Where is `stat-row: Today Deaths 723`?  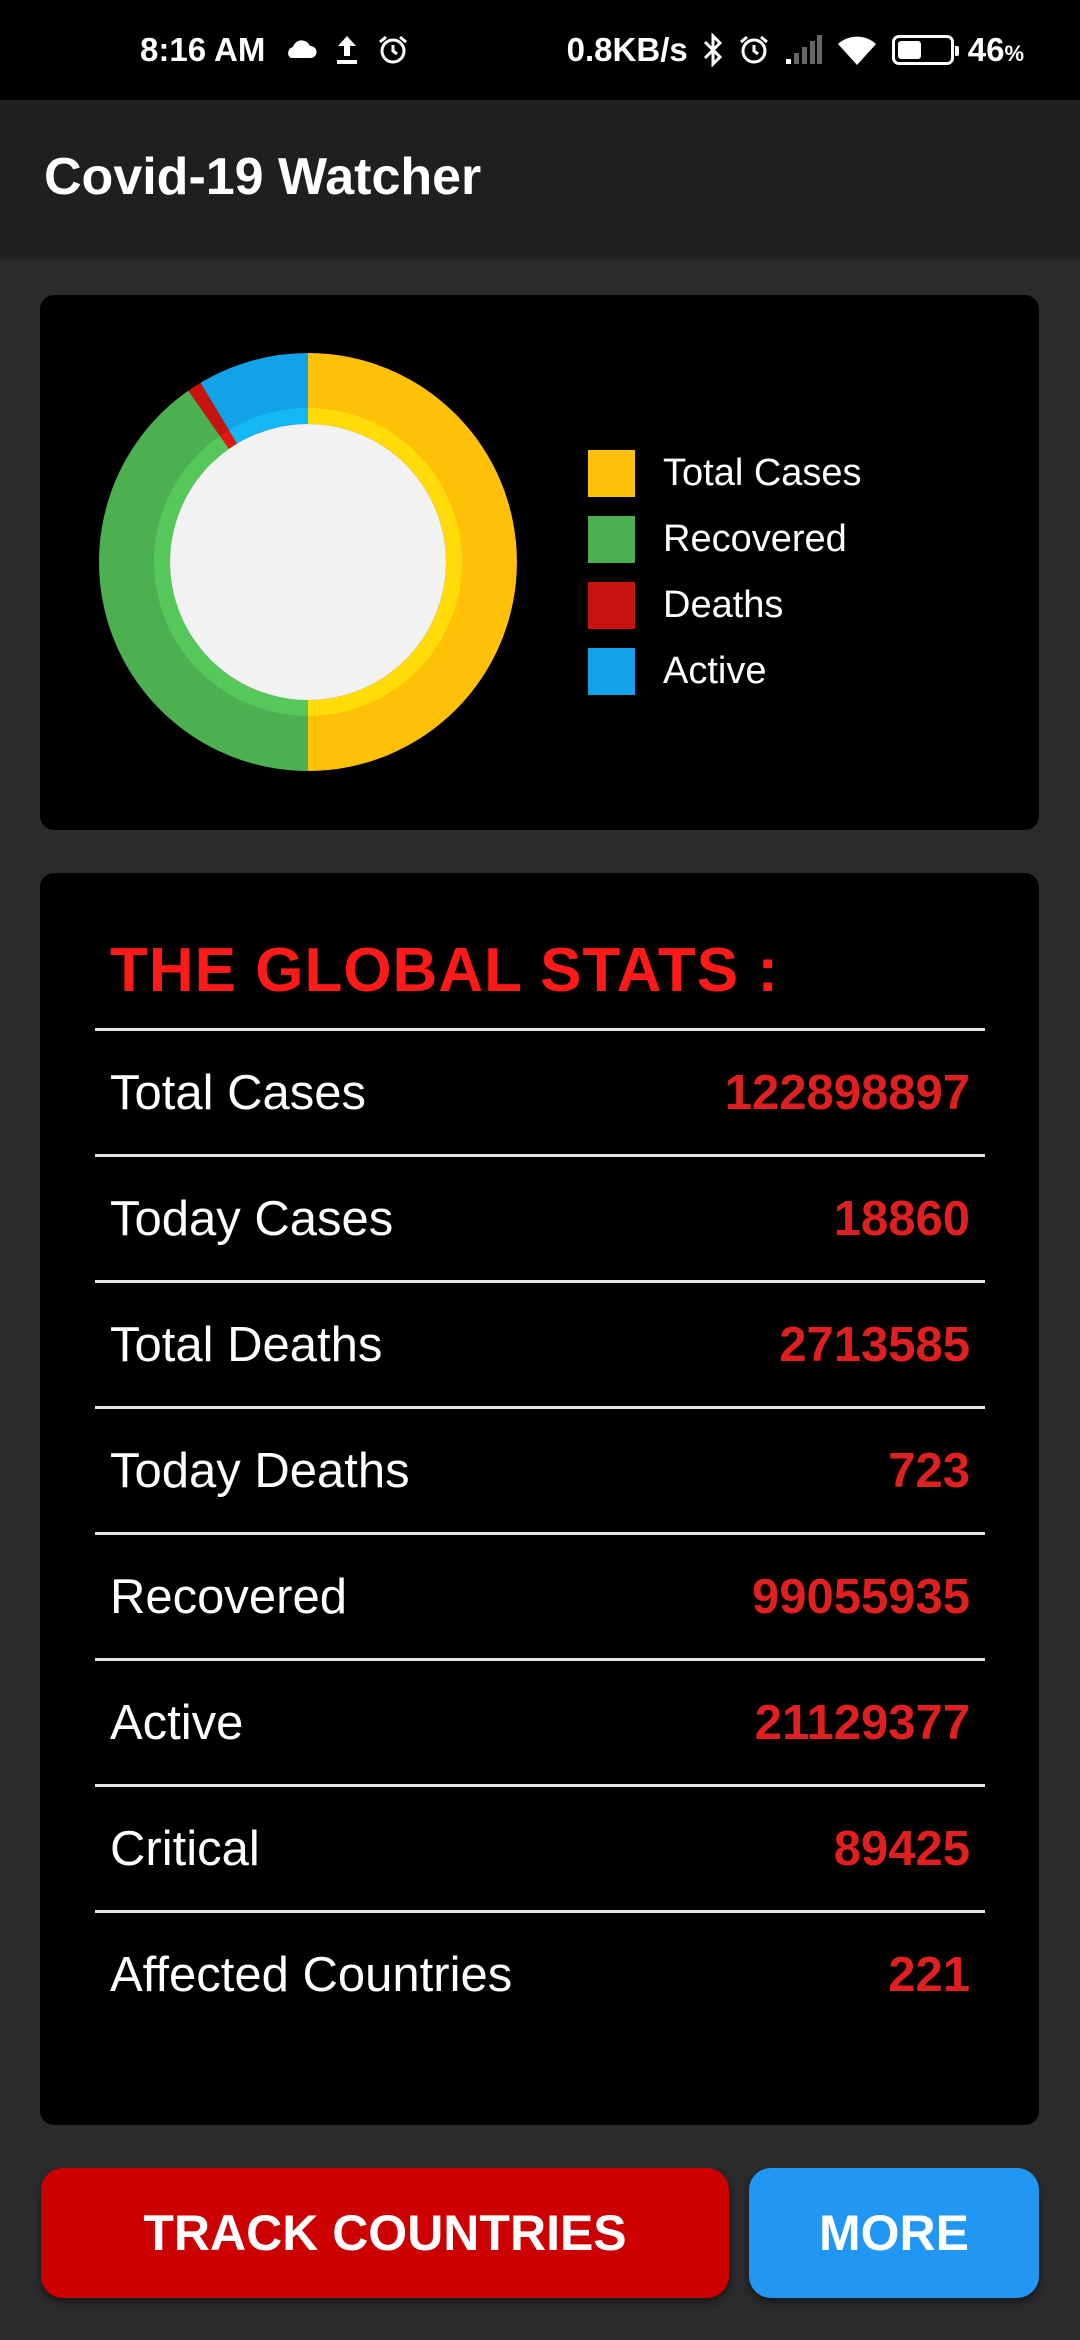 stat-row: Today Deaths 723 is located at coordinates (540, 1469).